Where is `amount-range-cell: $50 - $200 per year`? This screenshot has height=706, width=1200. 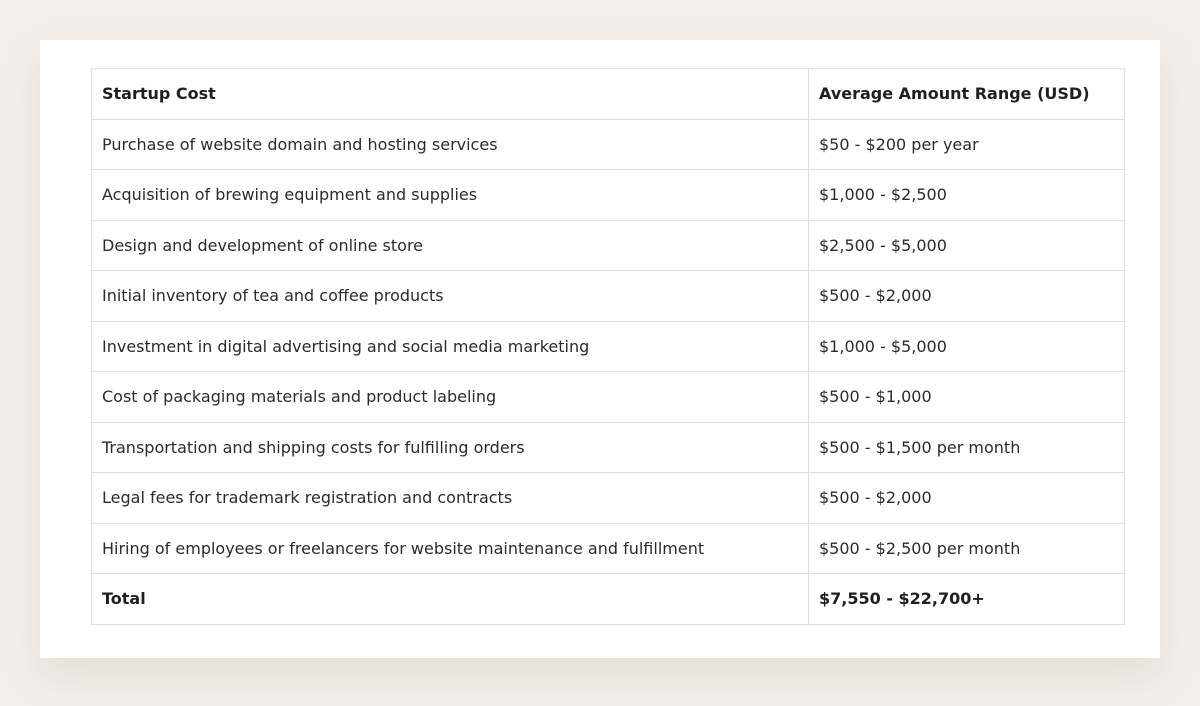 amount-range-cell: $50 - $200 per year is located at coordinates (966, 144).